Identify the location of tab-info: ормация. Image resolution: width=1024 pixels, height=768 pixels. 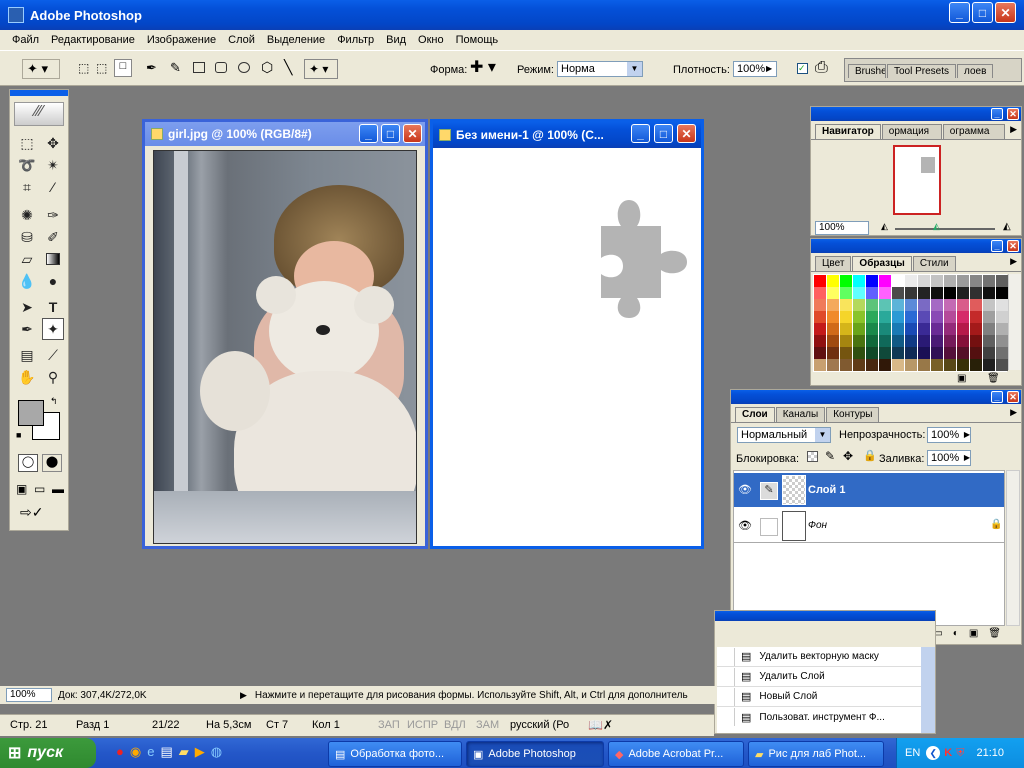
(911, 131).